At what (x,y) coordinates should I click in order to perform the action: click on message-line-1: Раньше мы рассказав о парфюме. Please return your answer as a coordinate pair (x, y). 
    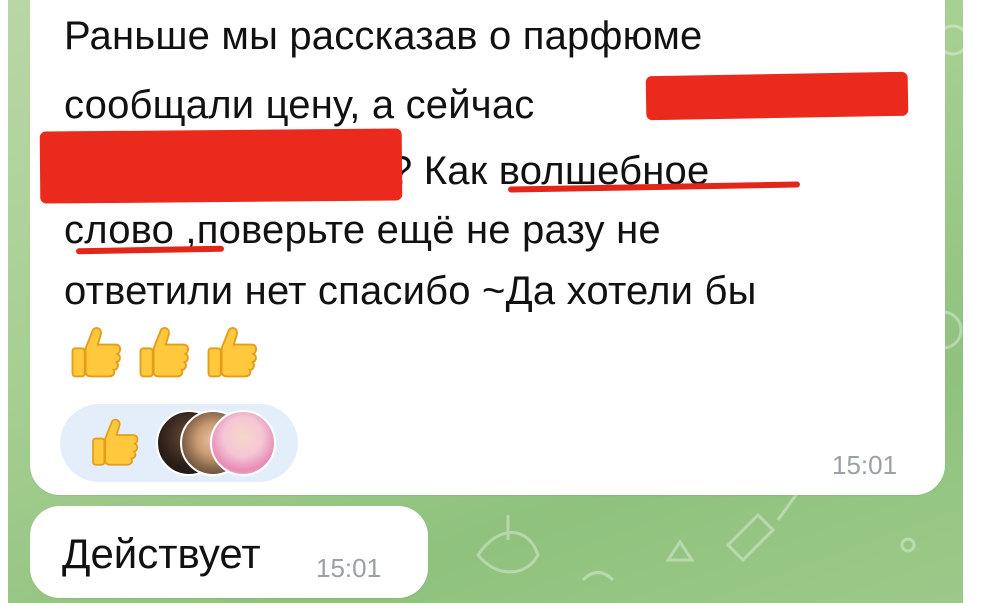
    Looking at the image, I should click on (383, 36).